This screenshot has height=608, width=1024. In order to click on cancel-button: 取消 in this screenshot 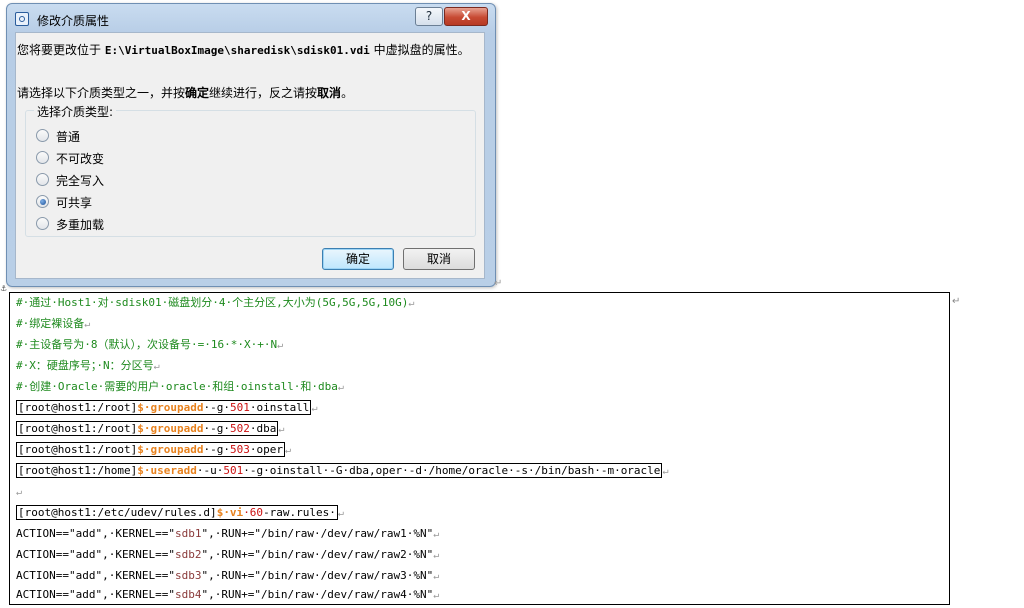, I will do `click(439, 259)`.